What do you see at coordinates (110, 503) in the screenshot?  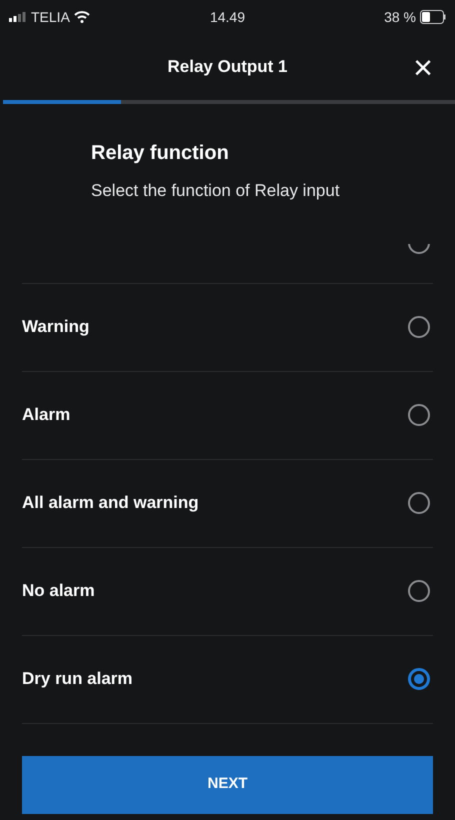 I see `option-label: All alarm and warning` at bounding box center [110, 503].